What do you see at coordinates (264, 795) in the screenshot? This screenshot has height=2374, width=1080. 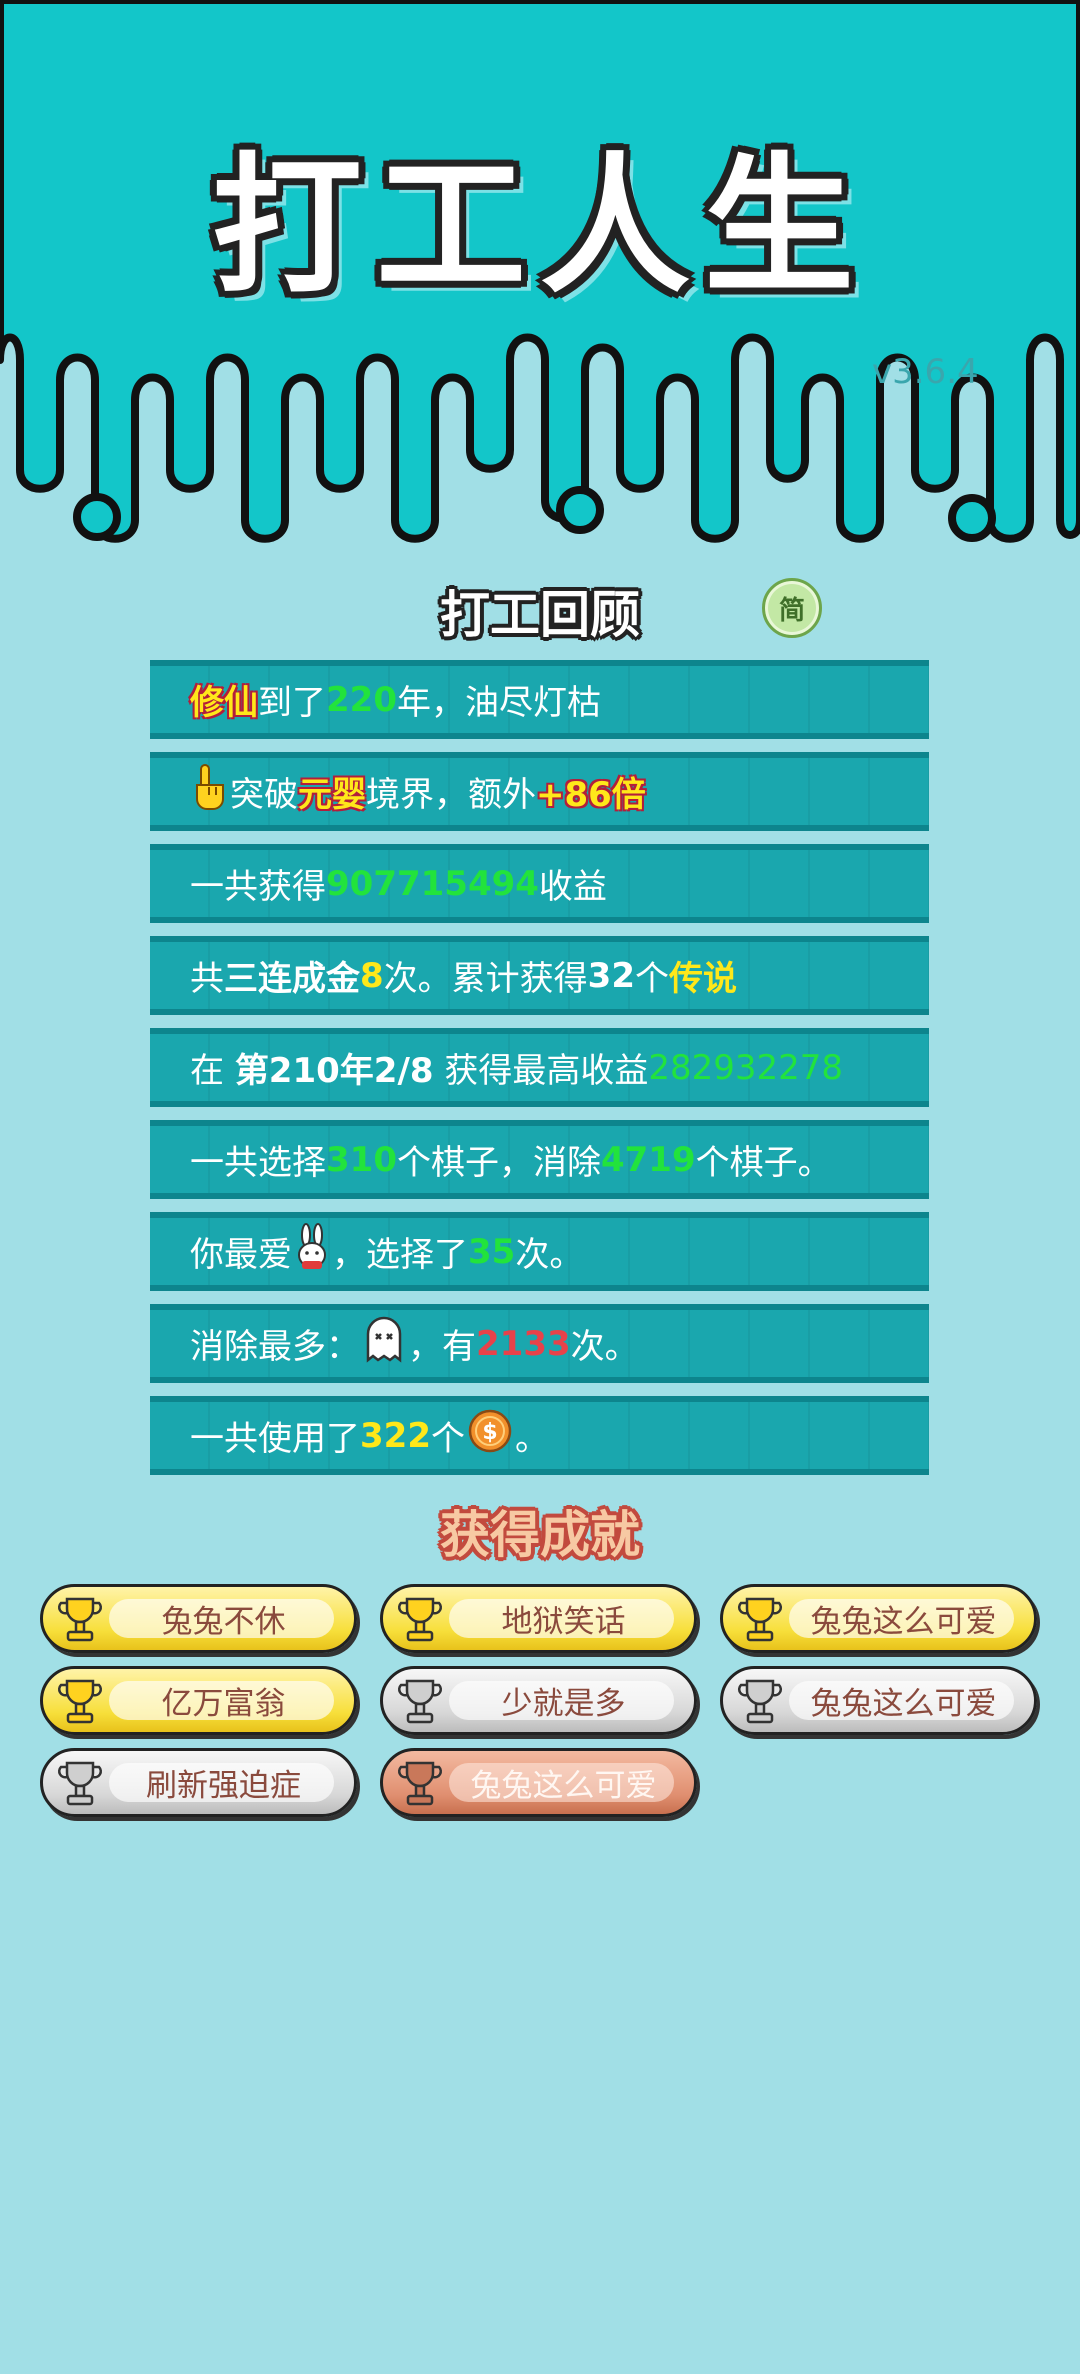 I see `row-text: 突破` at bounding box center [264, 795].